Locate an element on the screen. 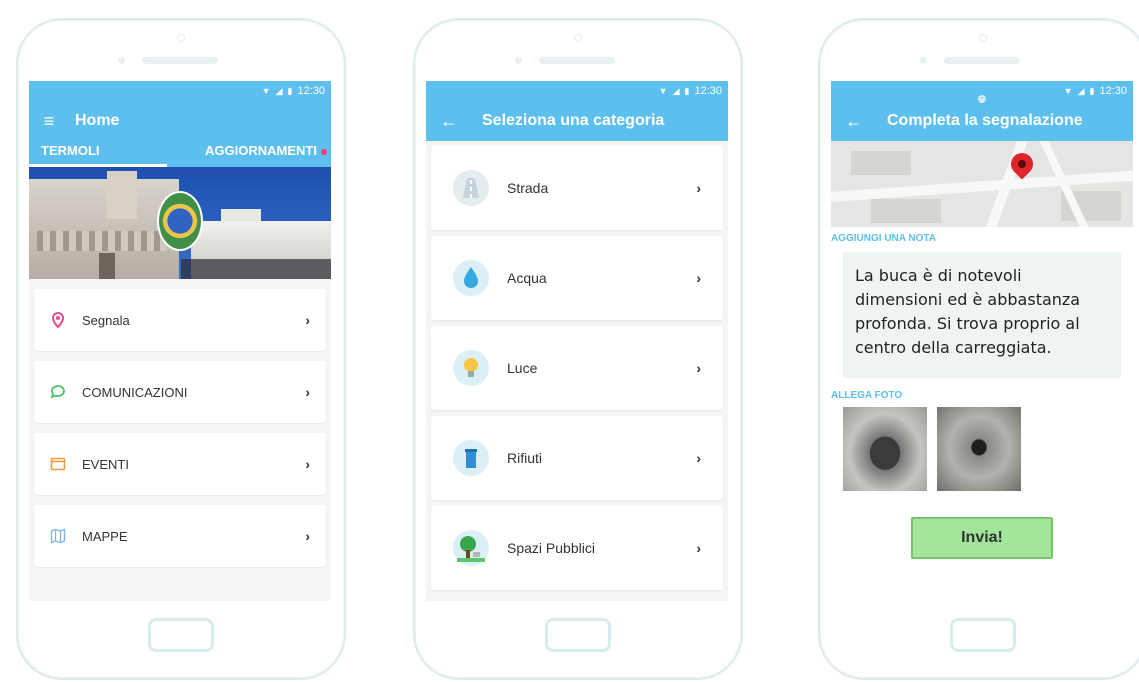 The width and height of the screenshot is (1139, 682). submit-button: Invia! is located at coordinates (982, 538).